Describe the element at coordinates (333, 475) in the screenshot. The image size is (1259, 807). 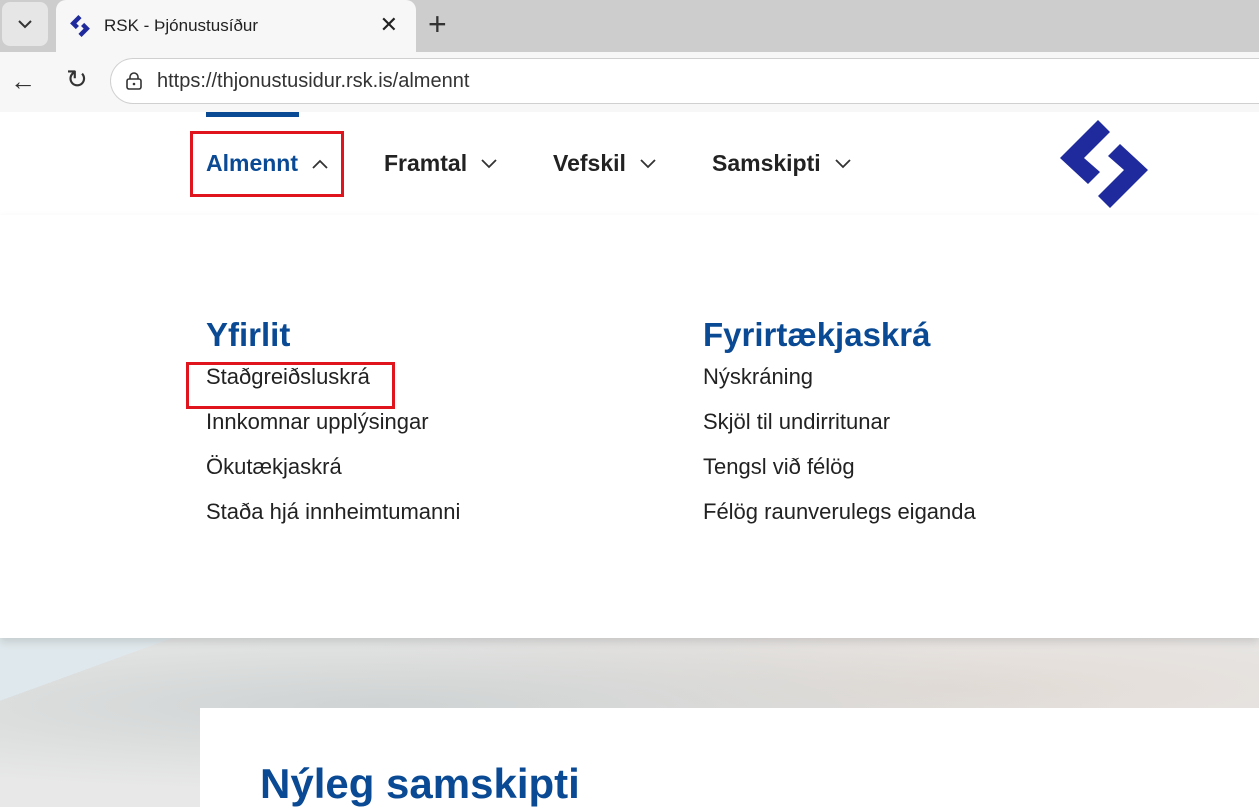
I see `menu-link: Ökutækjaskrá` at that location.